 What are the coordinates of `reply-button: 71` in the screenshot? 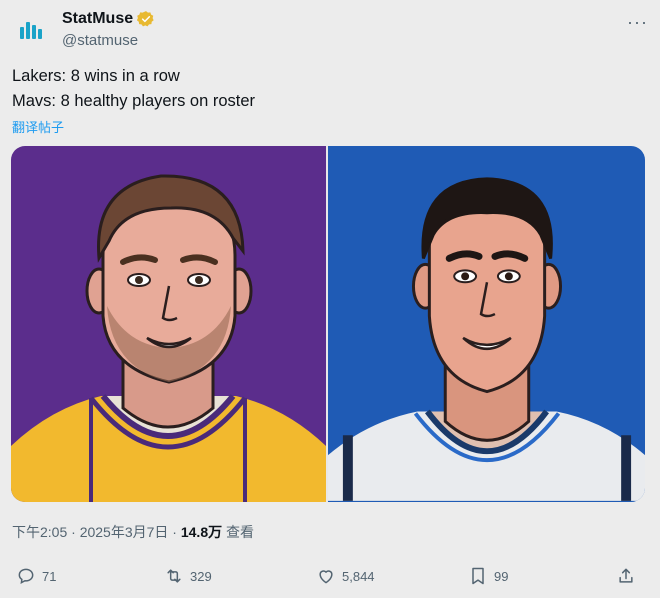 It's located at (36, 576).